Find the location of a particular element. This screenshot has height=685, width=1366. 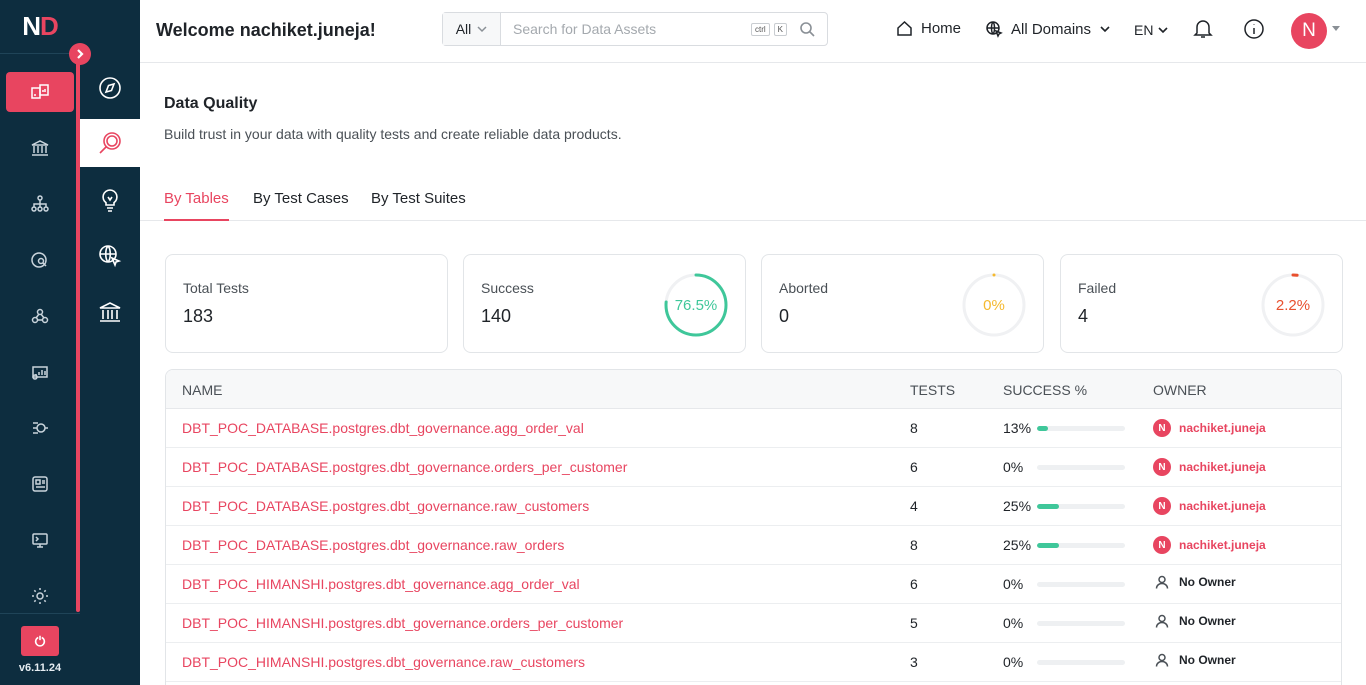

tests-count: 5 is located at coordinates (914, 623).